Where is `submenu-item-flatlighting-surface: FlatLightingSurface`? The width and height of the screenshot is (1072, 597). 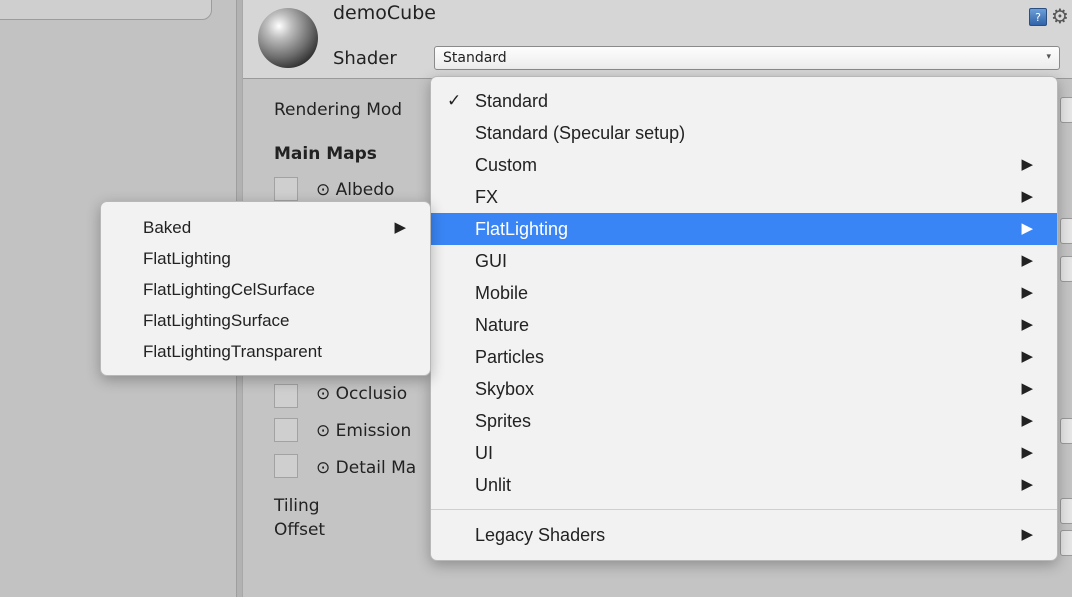 submenu-item-flatlighting-surface: FlatLightingSurface is located at coordinates (265, 320).